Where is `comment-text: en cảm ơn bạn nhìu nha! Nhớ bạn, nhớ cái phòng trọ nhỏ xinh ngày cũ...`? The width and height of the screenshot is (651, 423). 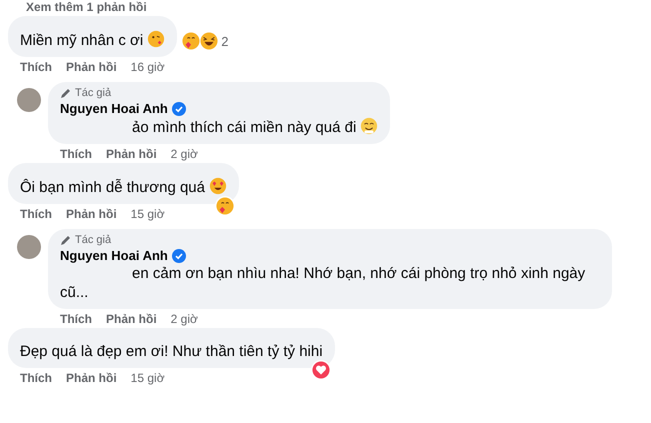
comment-text: en cảm ơn bạn nhìu nha! Nhớ bạn, nhớ cái phòng trọ nhỏ xinh ngày cũ... is located at coordinates (323, 283).